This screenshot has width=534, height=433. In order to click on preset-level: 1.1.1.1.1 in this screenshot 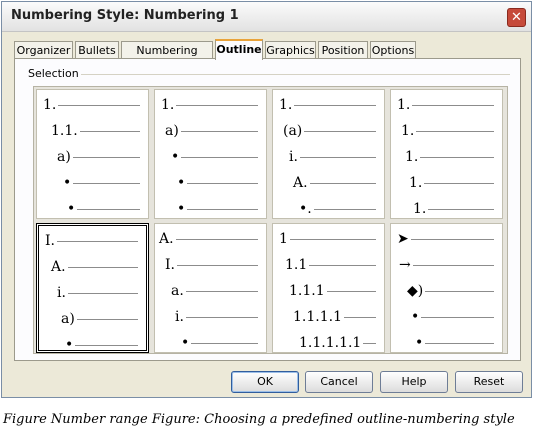, I will do `click(328, 346)`.